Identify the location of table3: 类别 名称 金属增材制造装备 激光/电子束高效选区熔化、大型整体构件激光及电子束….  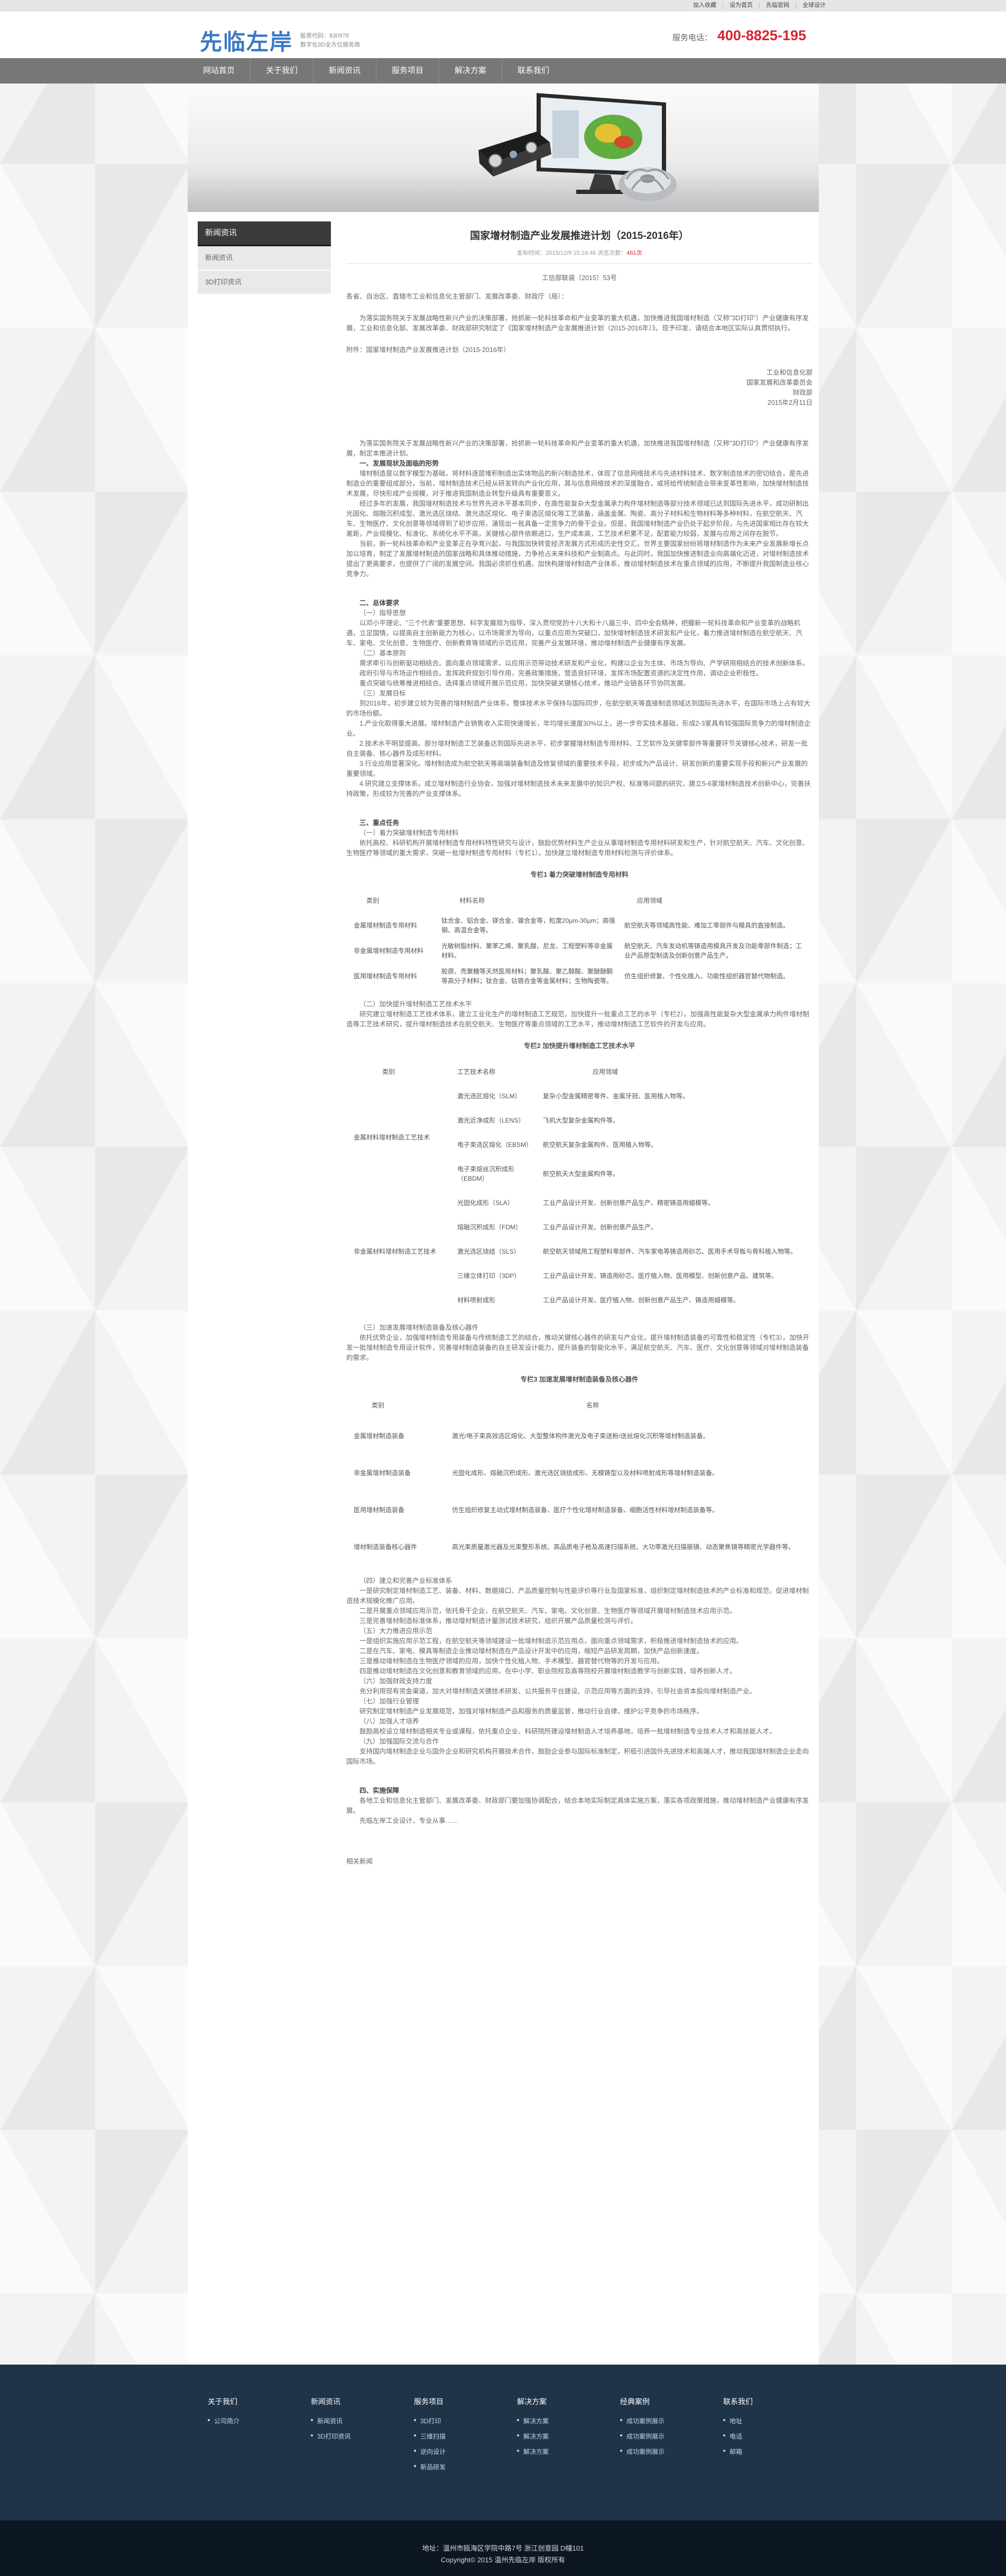
(577, 1479).